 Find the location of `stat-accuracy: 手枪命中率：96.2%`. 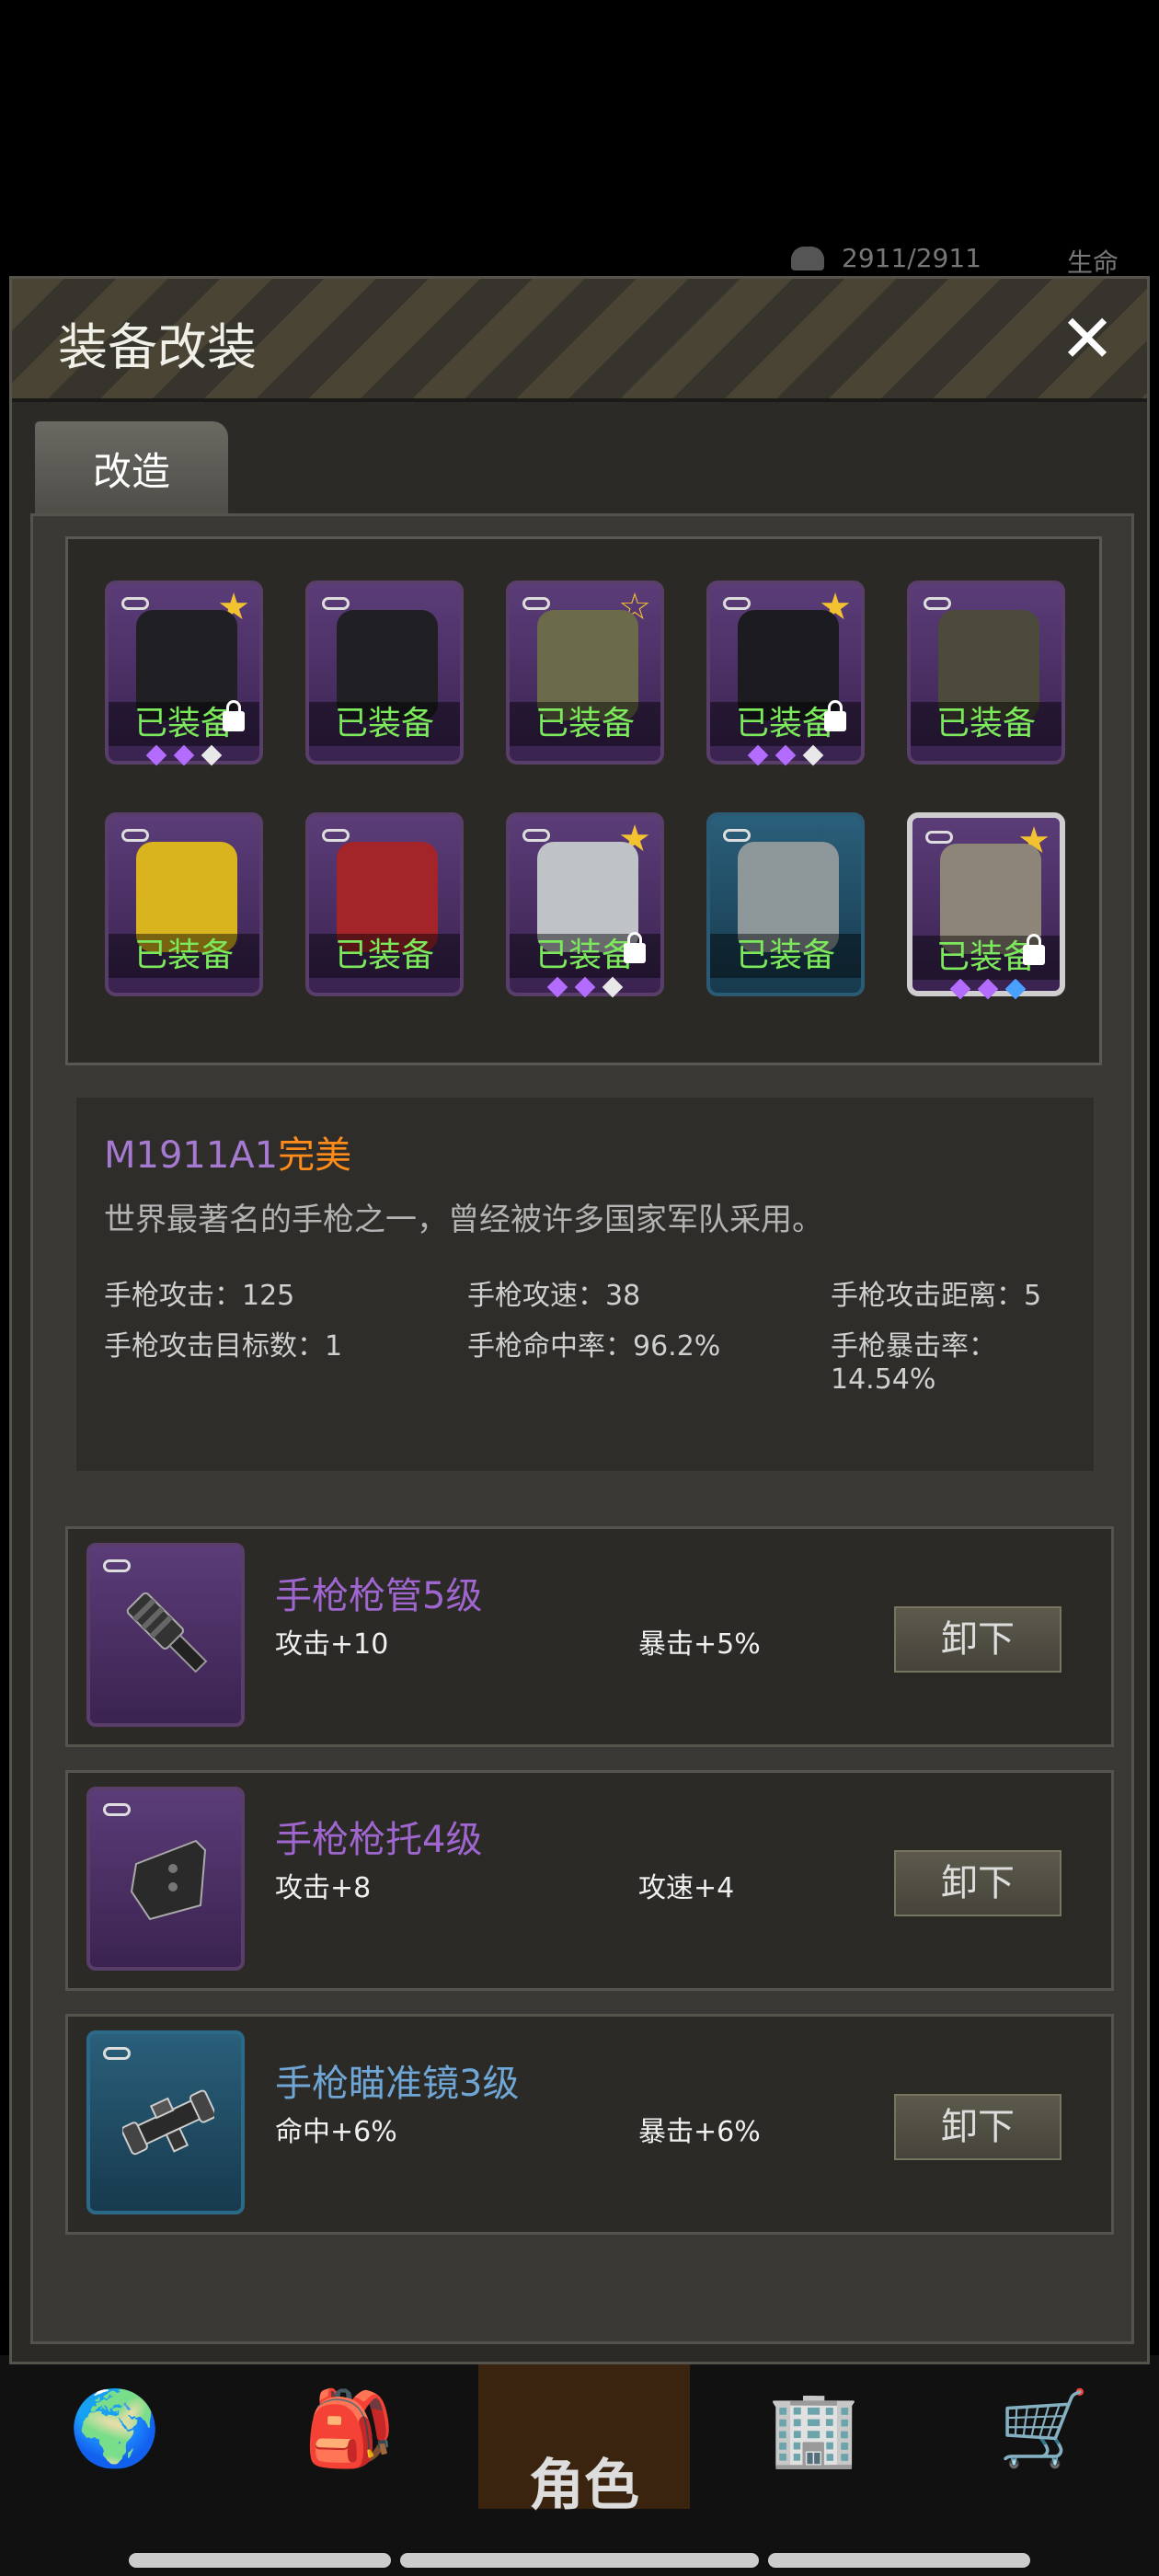

stat-accuracy: 手枪命中率：96.2% is located at coordinates (594, 1346).